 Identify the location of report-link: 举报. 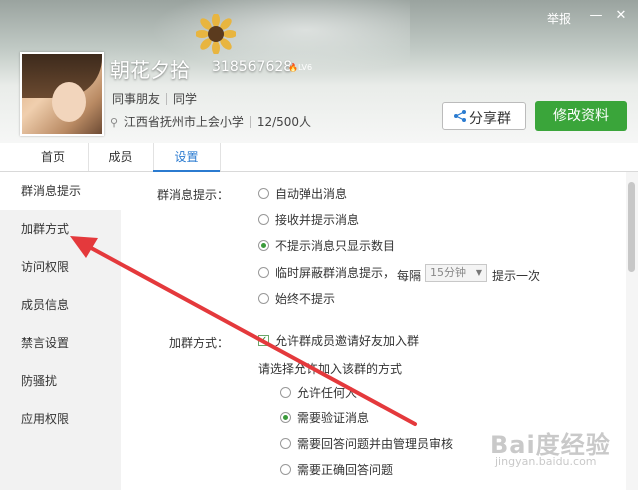
(559, 18).